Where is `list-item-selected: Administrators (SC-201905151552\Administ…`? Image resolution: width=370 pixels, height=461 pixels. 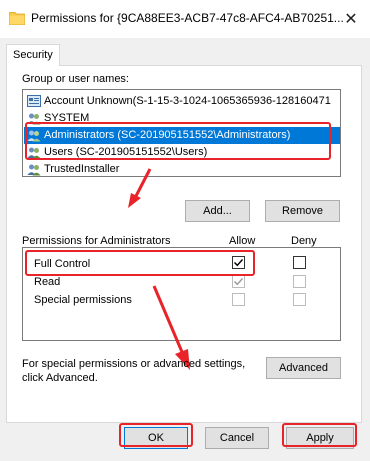
list-item-selected: Administrators (SC-201905151552\Administ… is located at coordinates (182, 135).